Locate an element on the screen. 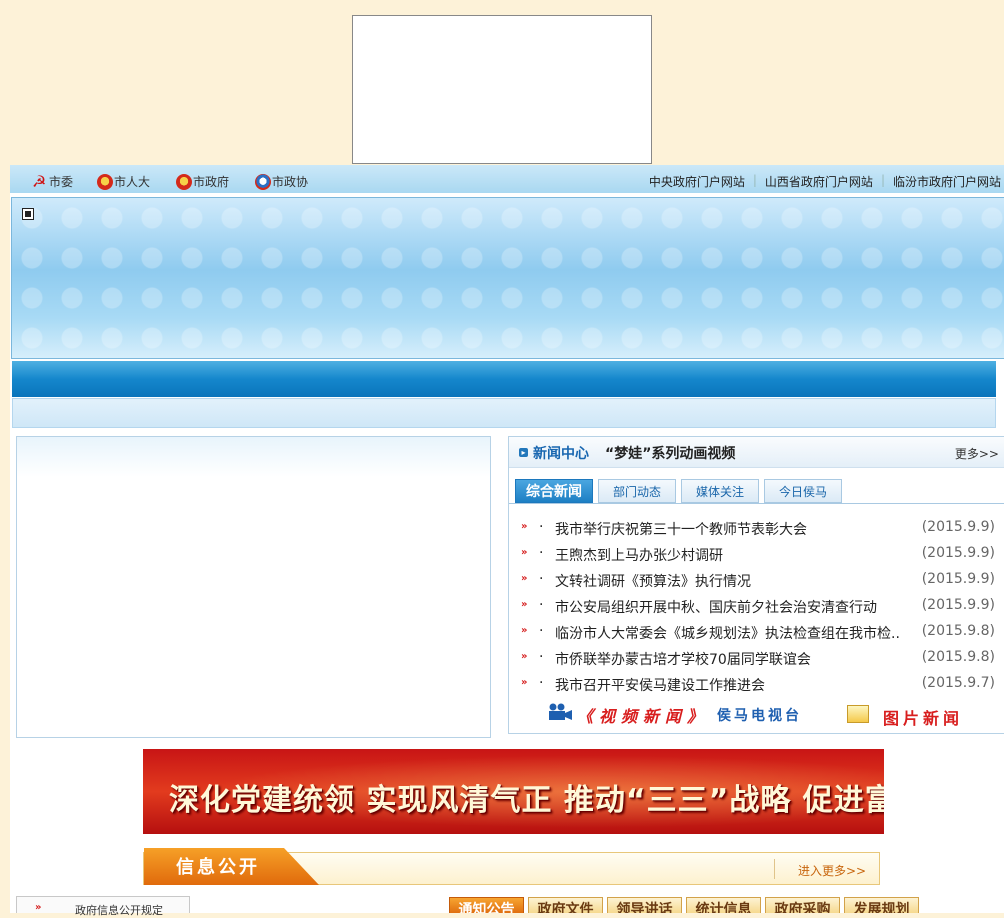  news-item: » · 市公安局组织开展中秋、国庆前夕社会治安清查行动 (2015.9.9) is located at coordinates (760, 607).